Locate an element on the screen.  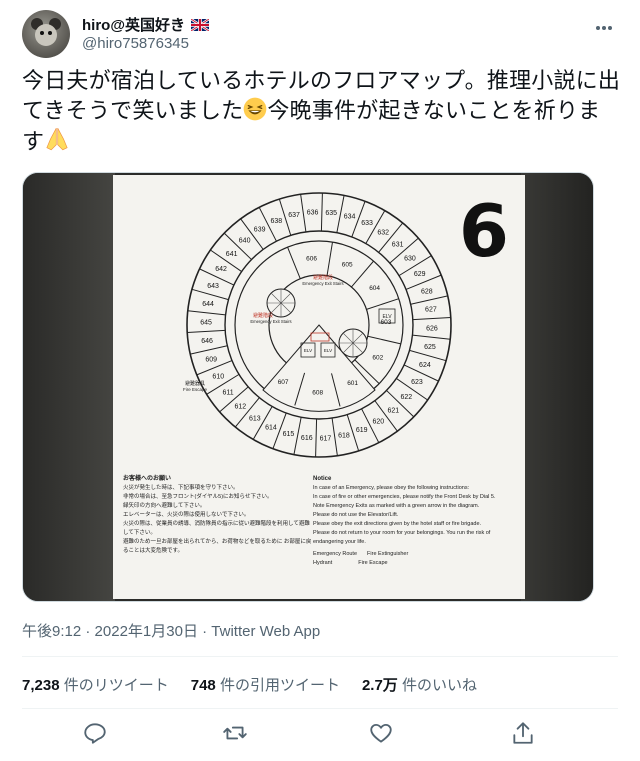
display-name-text: hiro@英国好き is located at coordinates (133, 25).